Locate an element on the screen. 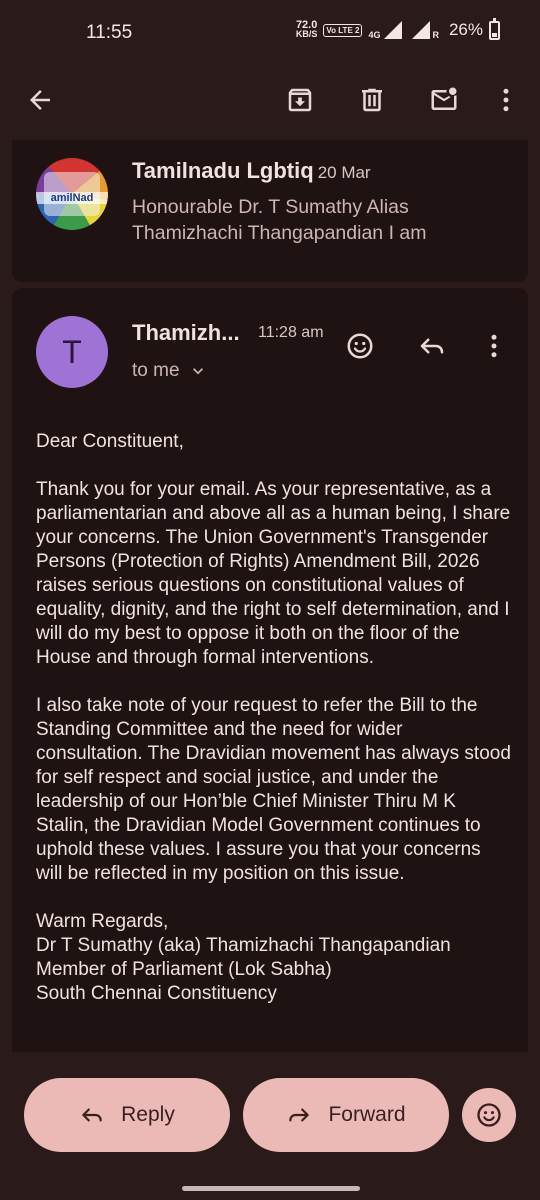  signature-closing: Warm Regards, is located at coordinates (102, 921).